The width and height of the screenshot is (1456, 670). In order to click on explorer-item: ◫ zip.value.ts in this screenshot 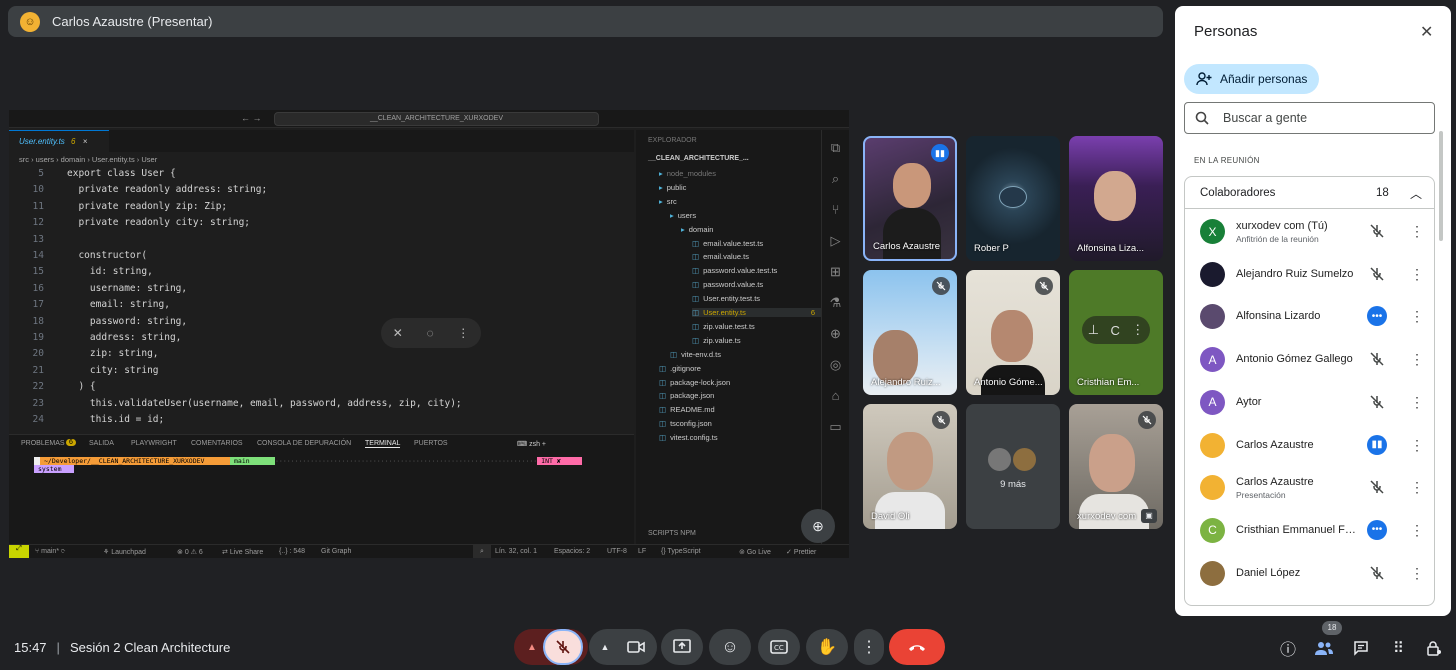, I will do `click(716, 340)`.